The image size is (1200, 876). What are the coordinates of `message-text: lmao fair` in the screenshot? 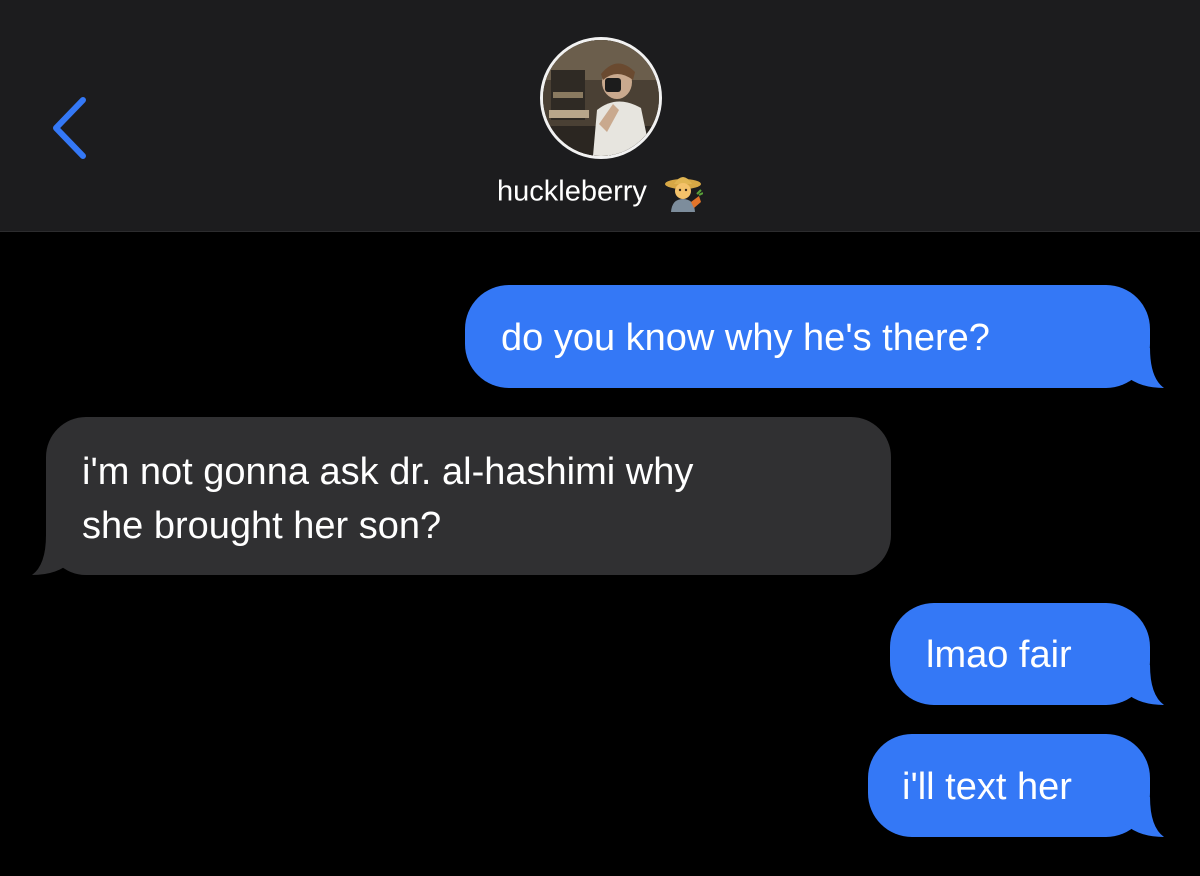 It's located at (999, 655).